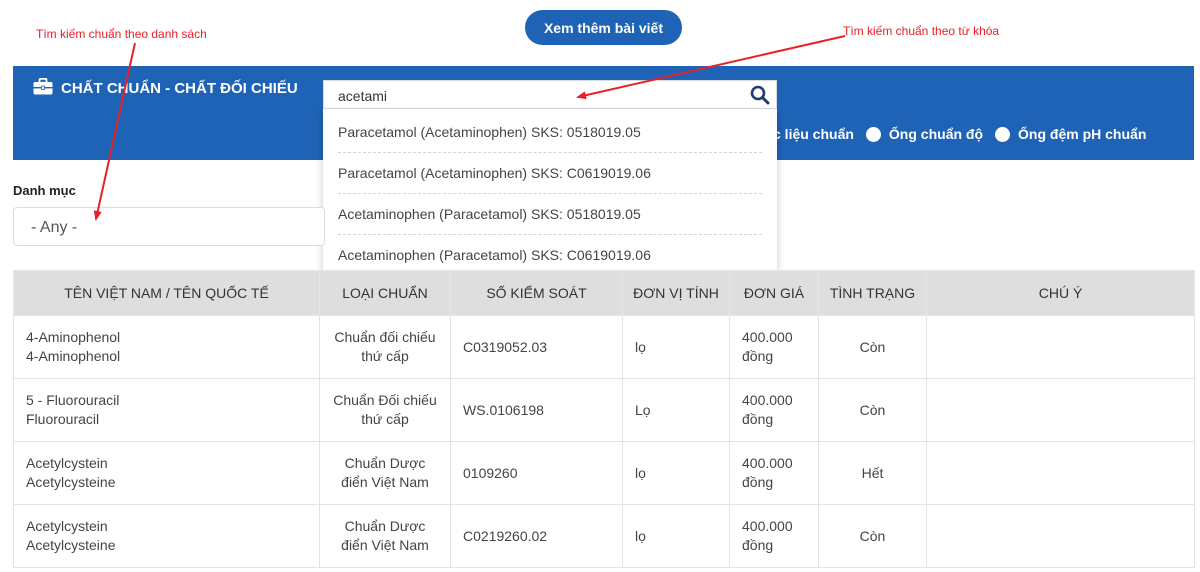 This screenshot has height=572, width=1200. I want to click on header-status: TÌNH TRẠNG, so click(872, 293).